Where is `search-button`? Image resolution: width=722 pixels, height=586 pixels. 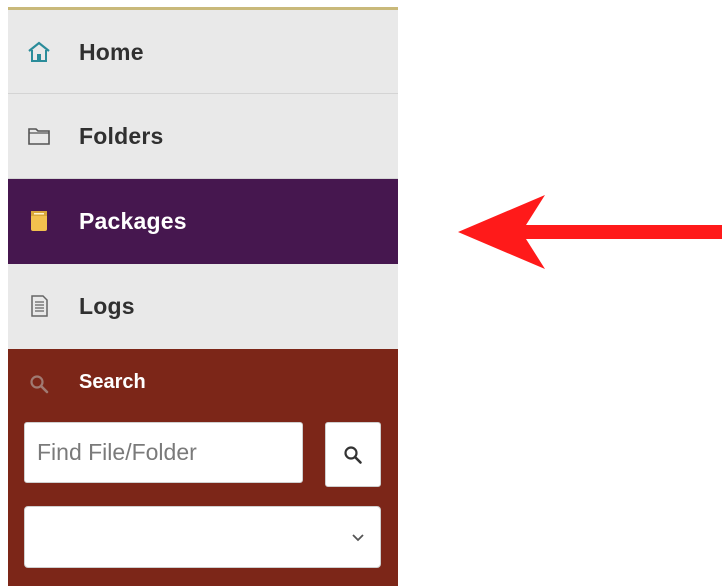 search-button is located at coordinates (353, 454).